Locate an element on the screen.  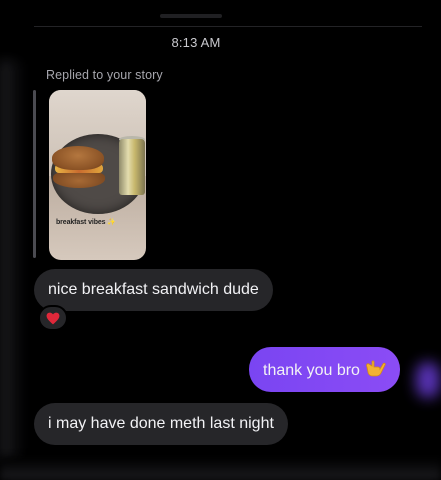
incoming-message-bubble: nice breakfast sandwich dude is located at coordinates (153, 290).